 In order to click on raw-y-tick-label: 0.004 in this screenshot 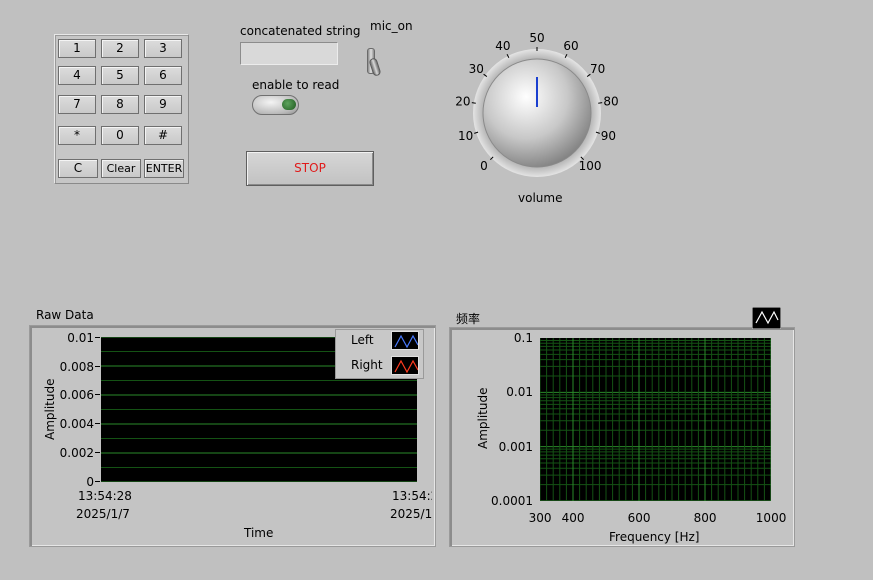, I will do `click(76, 424)`.